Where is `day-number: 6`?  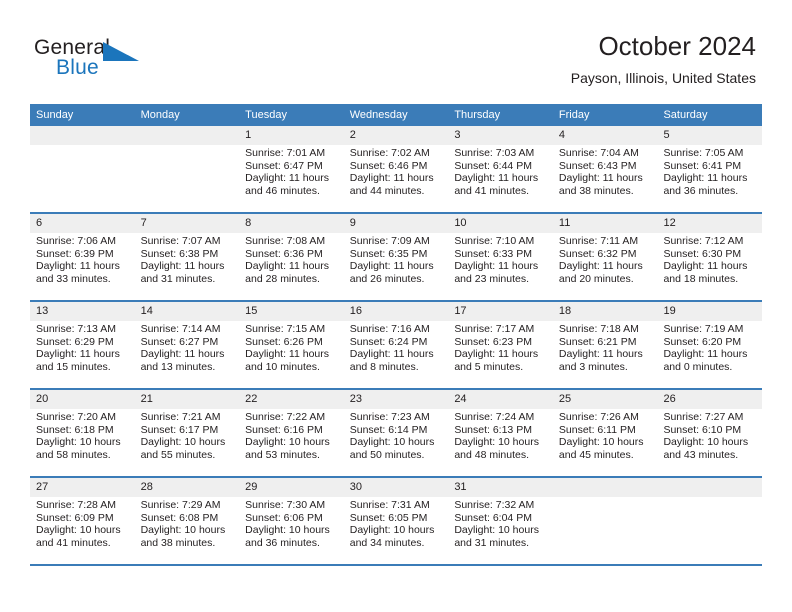 day-number: 6 is located at coordinates (82, 223).